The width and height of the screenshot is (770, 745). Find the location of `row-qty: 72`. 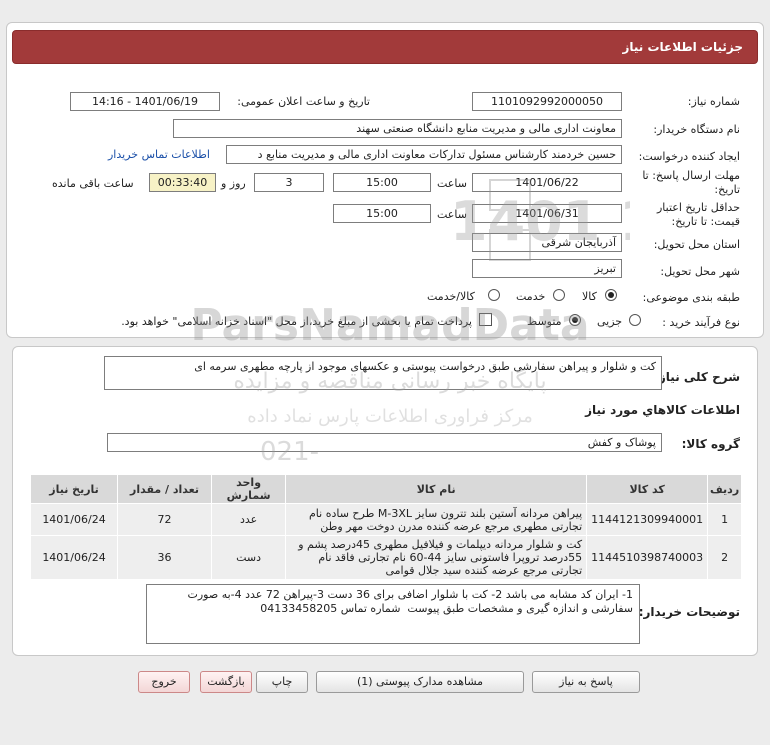

row-qty: 72 is located at coordinates (165, 519).